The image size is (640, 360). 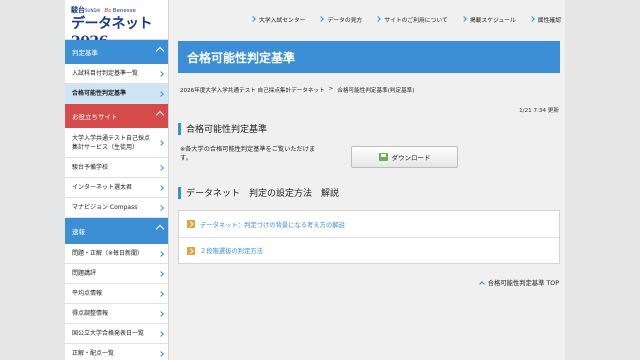 What do you see at coordinates (116, 94) in the screenshot?
I see `sidebar-item-pass-probability: 合格可能性判定基準` at bounding box center [116, 94].